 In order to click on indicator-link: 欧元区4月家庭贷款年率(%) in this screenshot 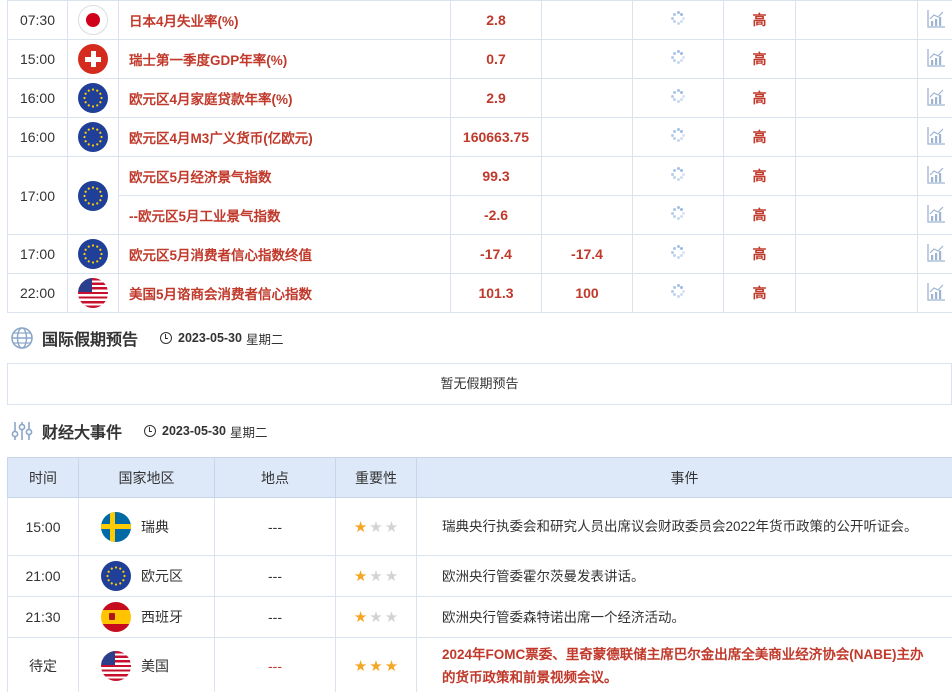, I will do `click(284, 98)`.